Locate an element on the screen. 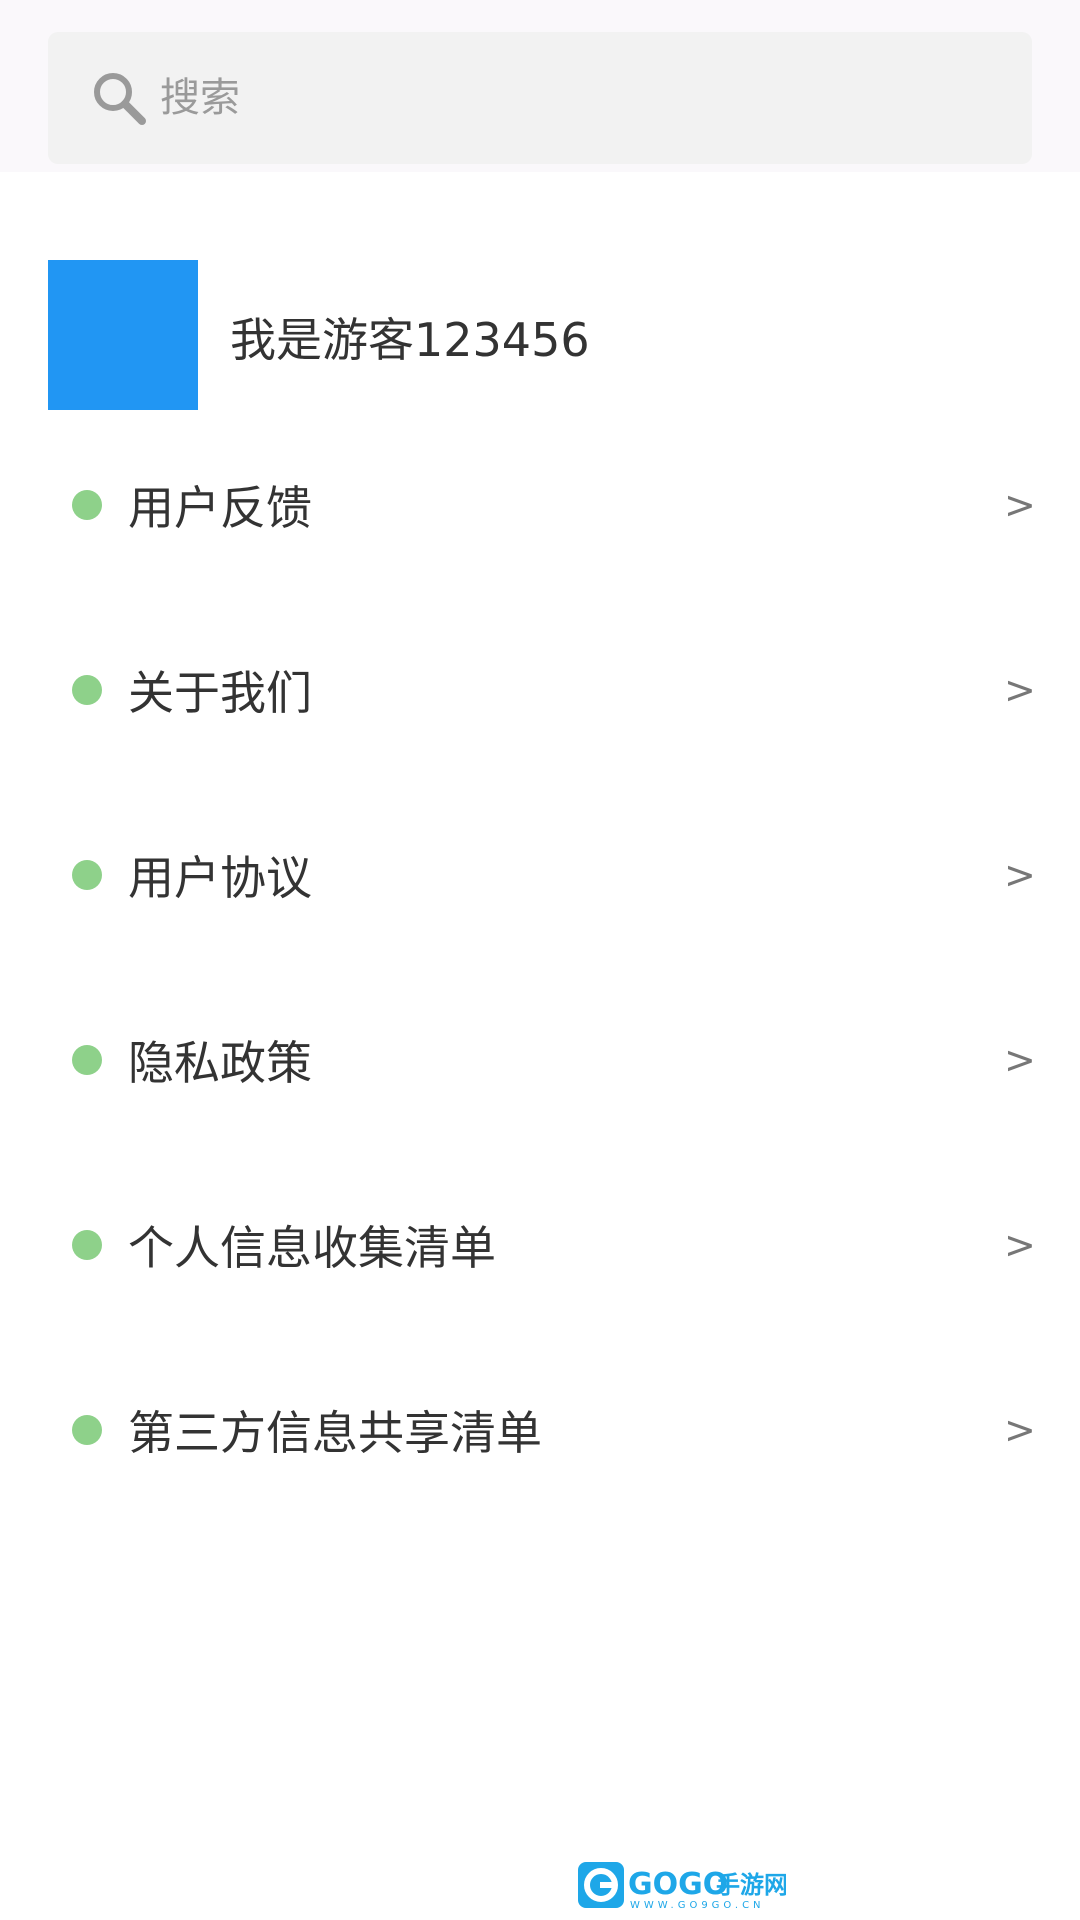 This screenshot has width=1080, height=1920. search-bar-area is located at coordinates (540, 86).